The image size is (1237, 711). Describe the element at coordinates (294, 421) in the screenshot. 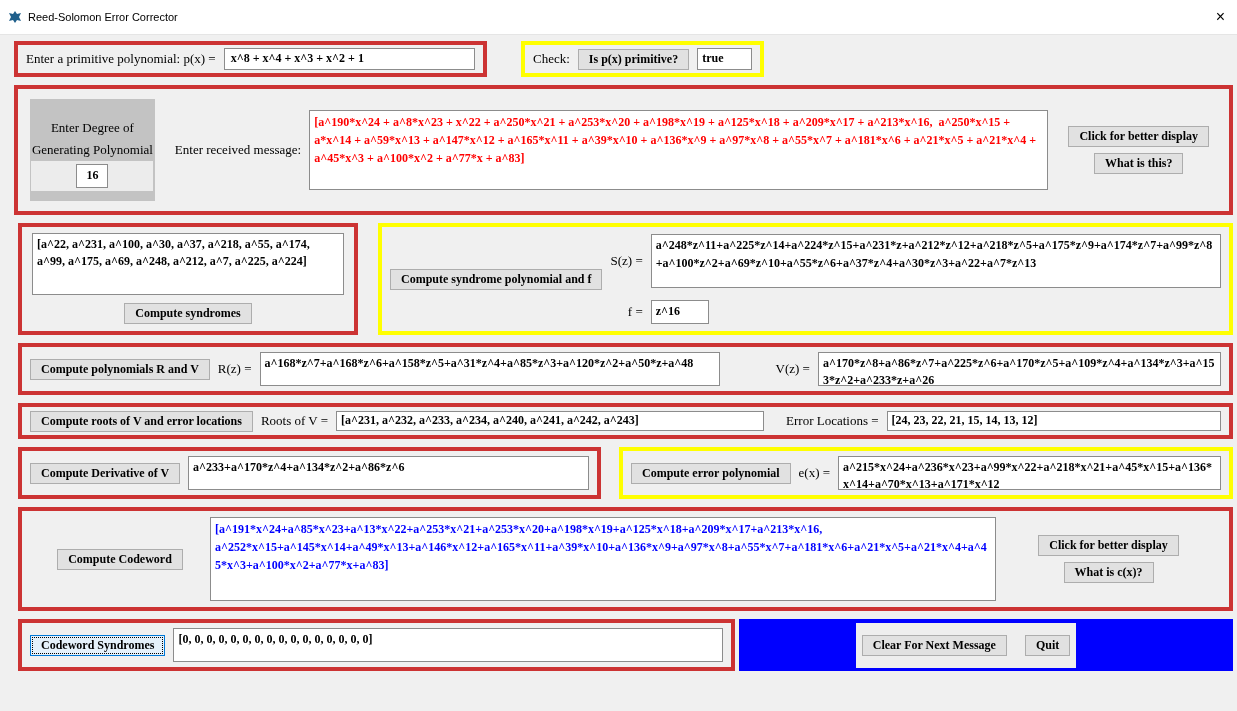

I see `field-label: Roots of V =` at that location.